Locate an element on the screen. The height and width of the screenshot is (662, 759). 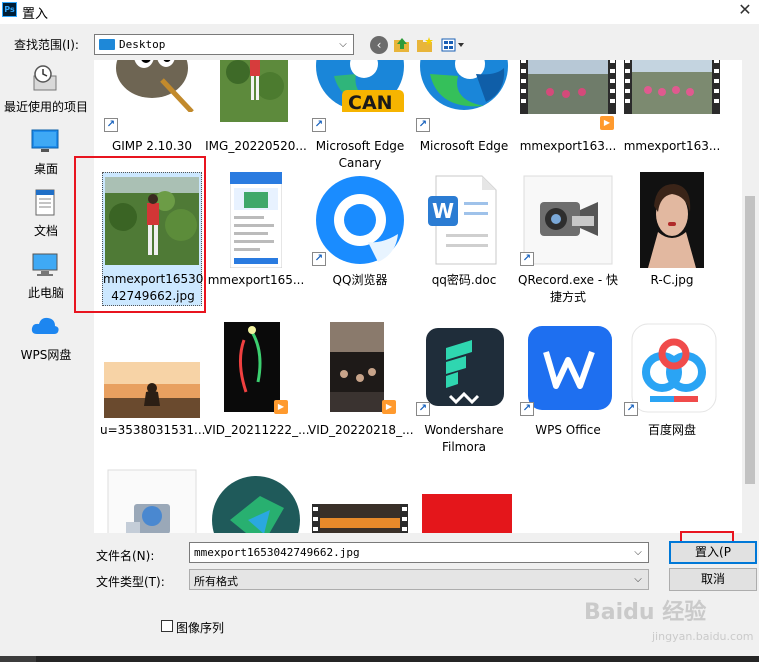
look-in-value: Desktop is located at coordinates (142, 44).